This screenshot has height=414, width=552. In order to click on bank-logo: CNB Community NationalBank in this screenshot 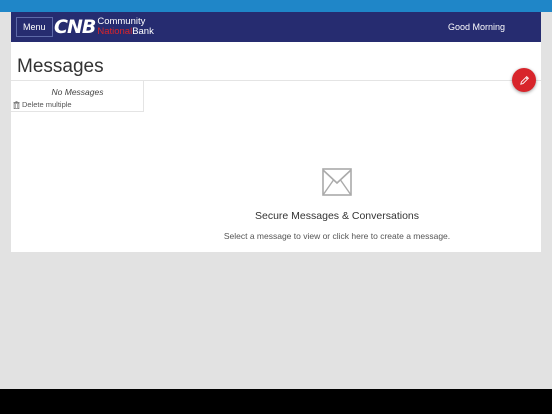, I will do `click(104, 27)`.